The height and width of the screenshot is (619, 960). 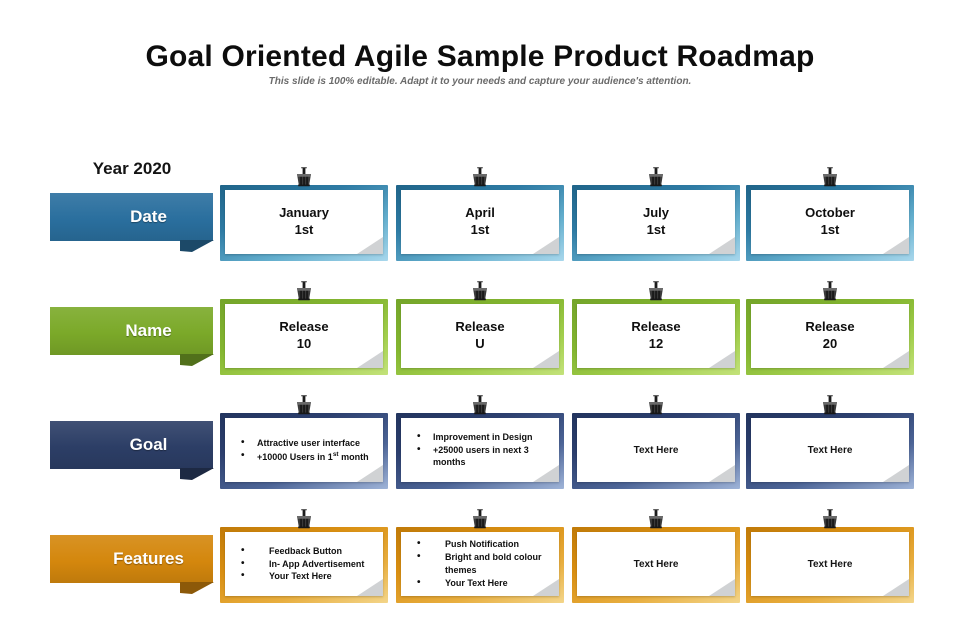 What do you see at coordinates (148, 216) in the screenshot?
I see `ribbon-label: Date` at bounding box center [148, 216].